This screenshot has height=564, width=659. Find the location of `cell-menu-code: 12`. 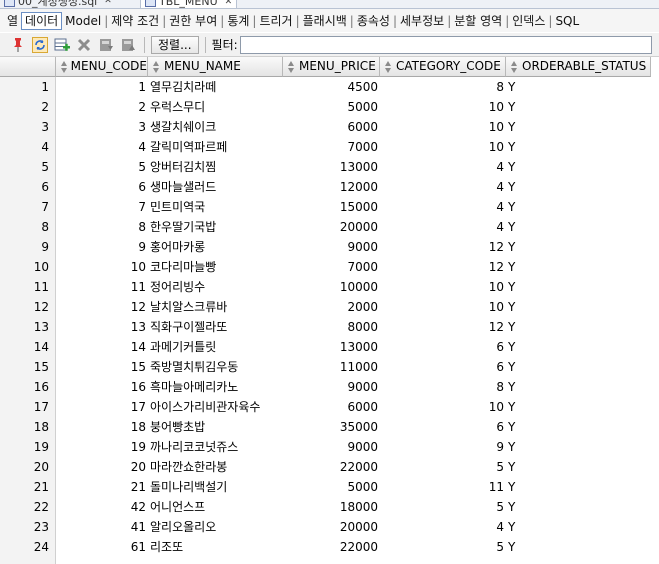

cell-menu-code: 12 is located at coordinates (102, 307).